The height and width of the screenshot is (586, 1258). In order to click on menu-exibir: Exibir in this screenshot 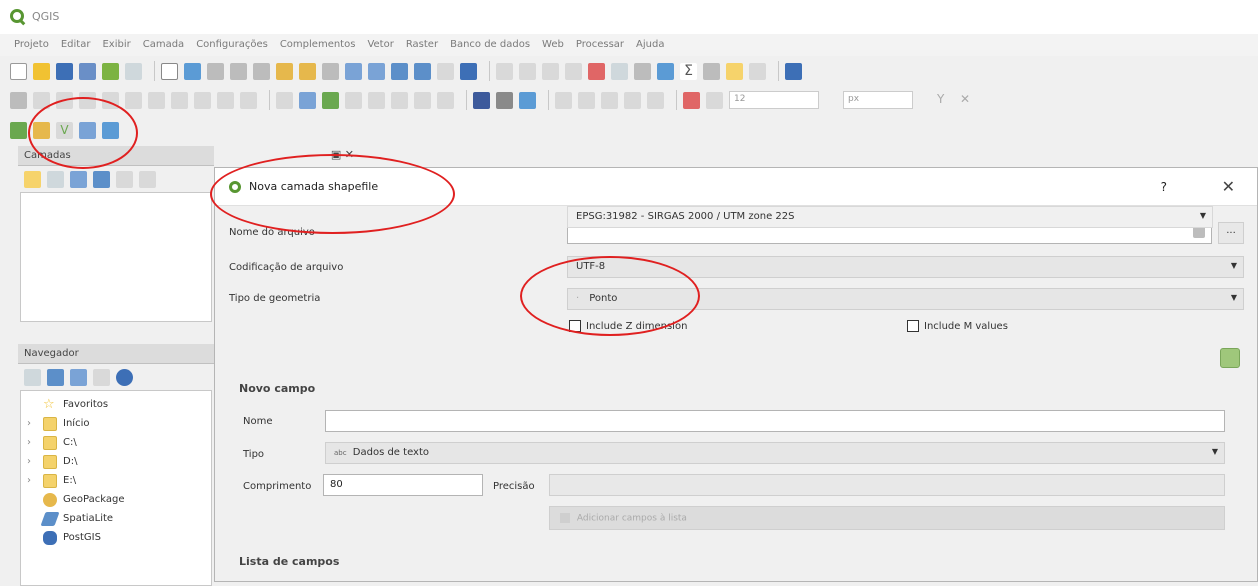, I will do `click(116, 45)`.